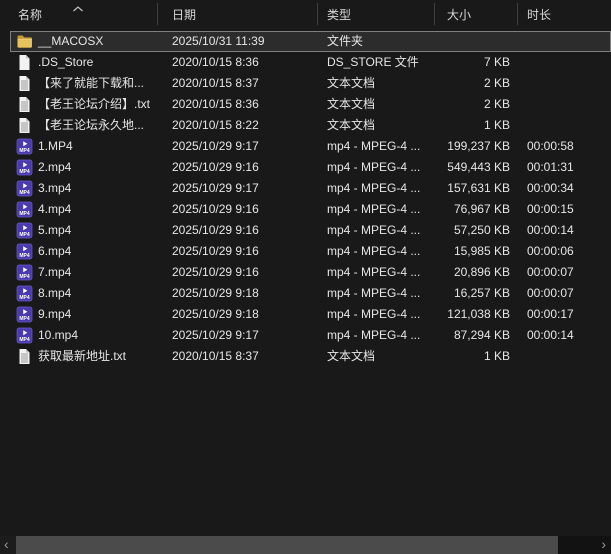 This screenshot has height=554, width=611. Describe the element at coordinates (376, 14) in the screenshot. I see `column-header-type: 类型` at that location.